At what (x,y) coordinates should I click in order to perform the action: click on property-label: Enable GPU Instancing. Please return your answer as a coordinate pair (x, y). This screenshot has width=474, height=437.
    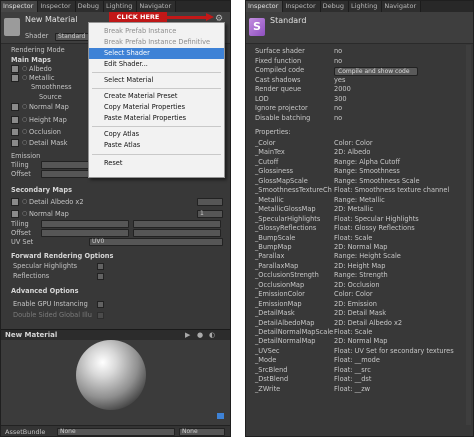
    Looking at the image, I should click on (50, 304).